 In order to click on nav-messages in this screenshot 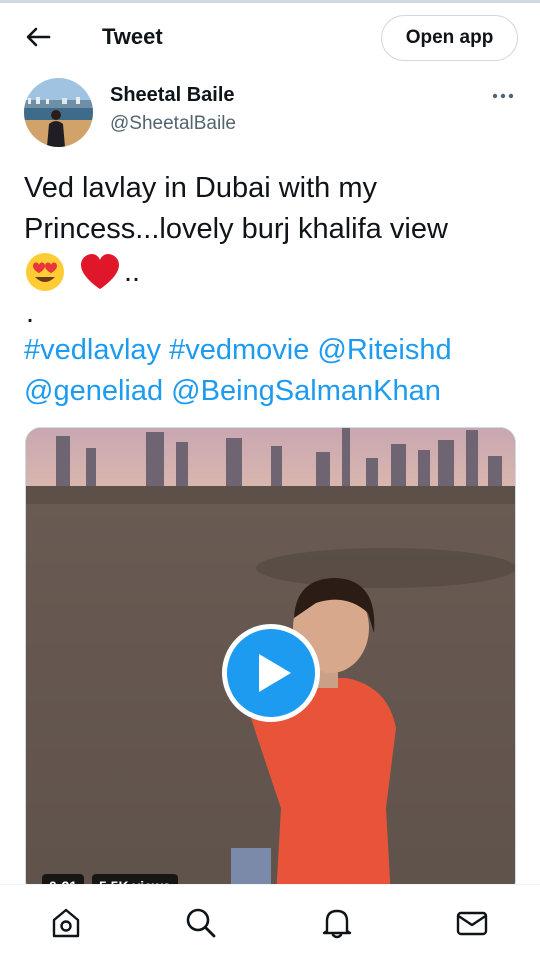, I will do `click(472, 923)`.